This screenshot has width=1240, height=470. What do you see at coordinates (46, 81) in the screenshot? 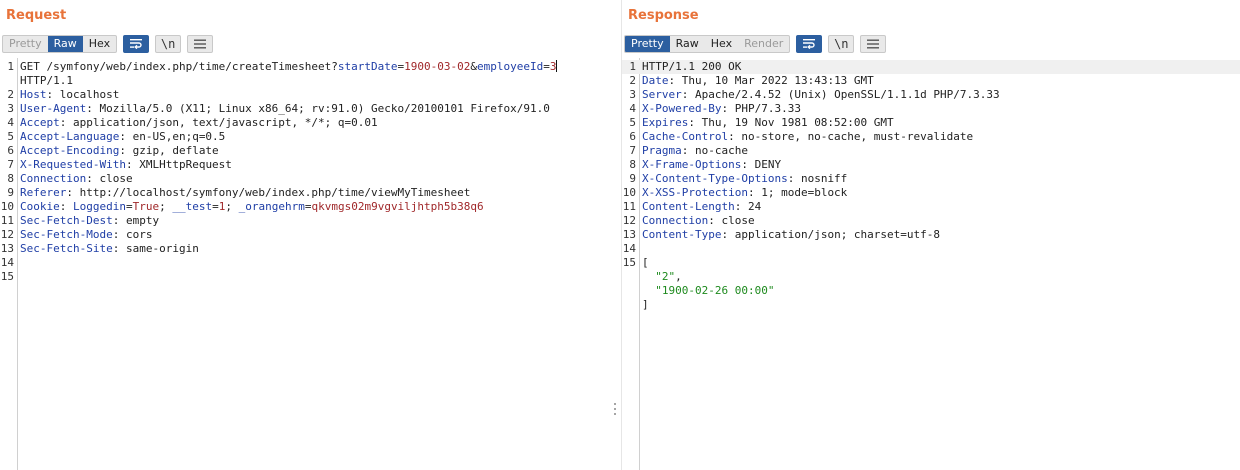
I see `line-text: HTTP/1.1` at bounding box center [46, 81].